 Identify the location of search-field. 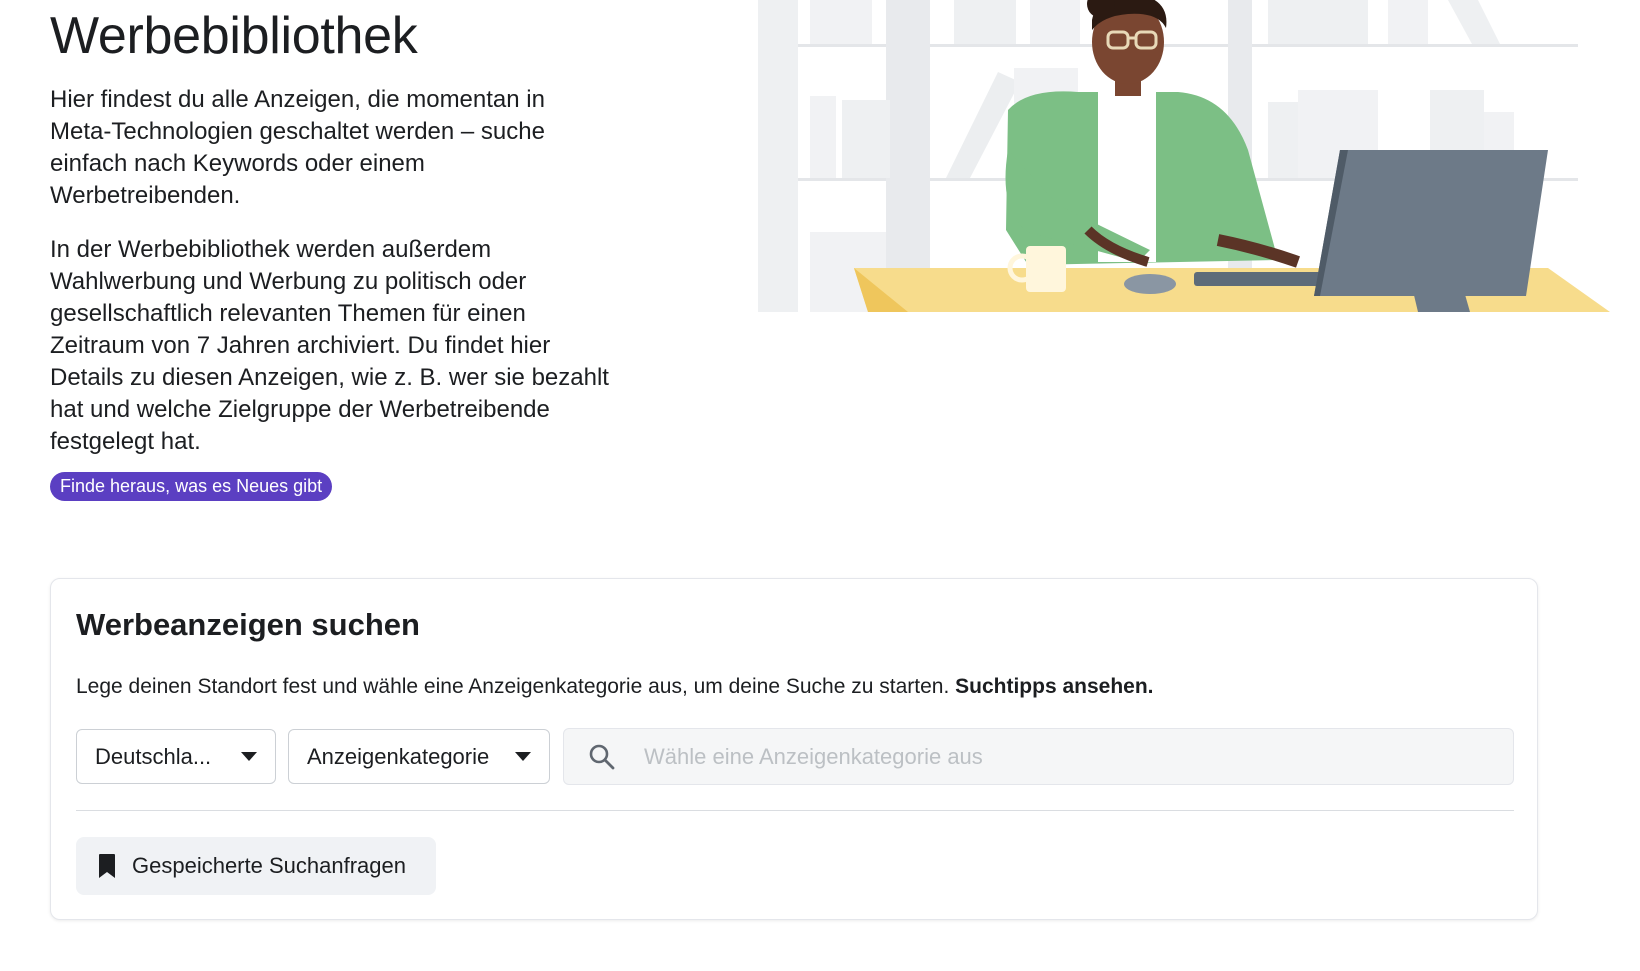
(1038, 756).